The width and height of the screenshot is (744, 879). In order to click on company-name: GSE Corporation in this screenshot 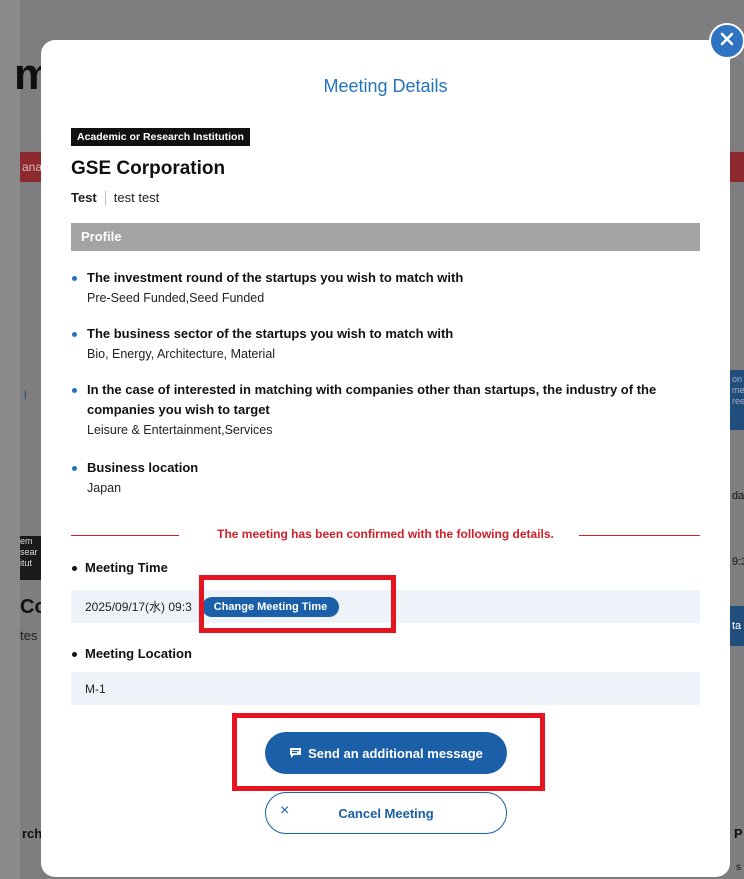, I will do `click(148, 168)`.